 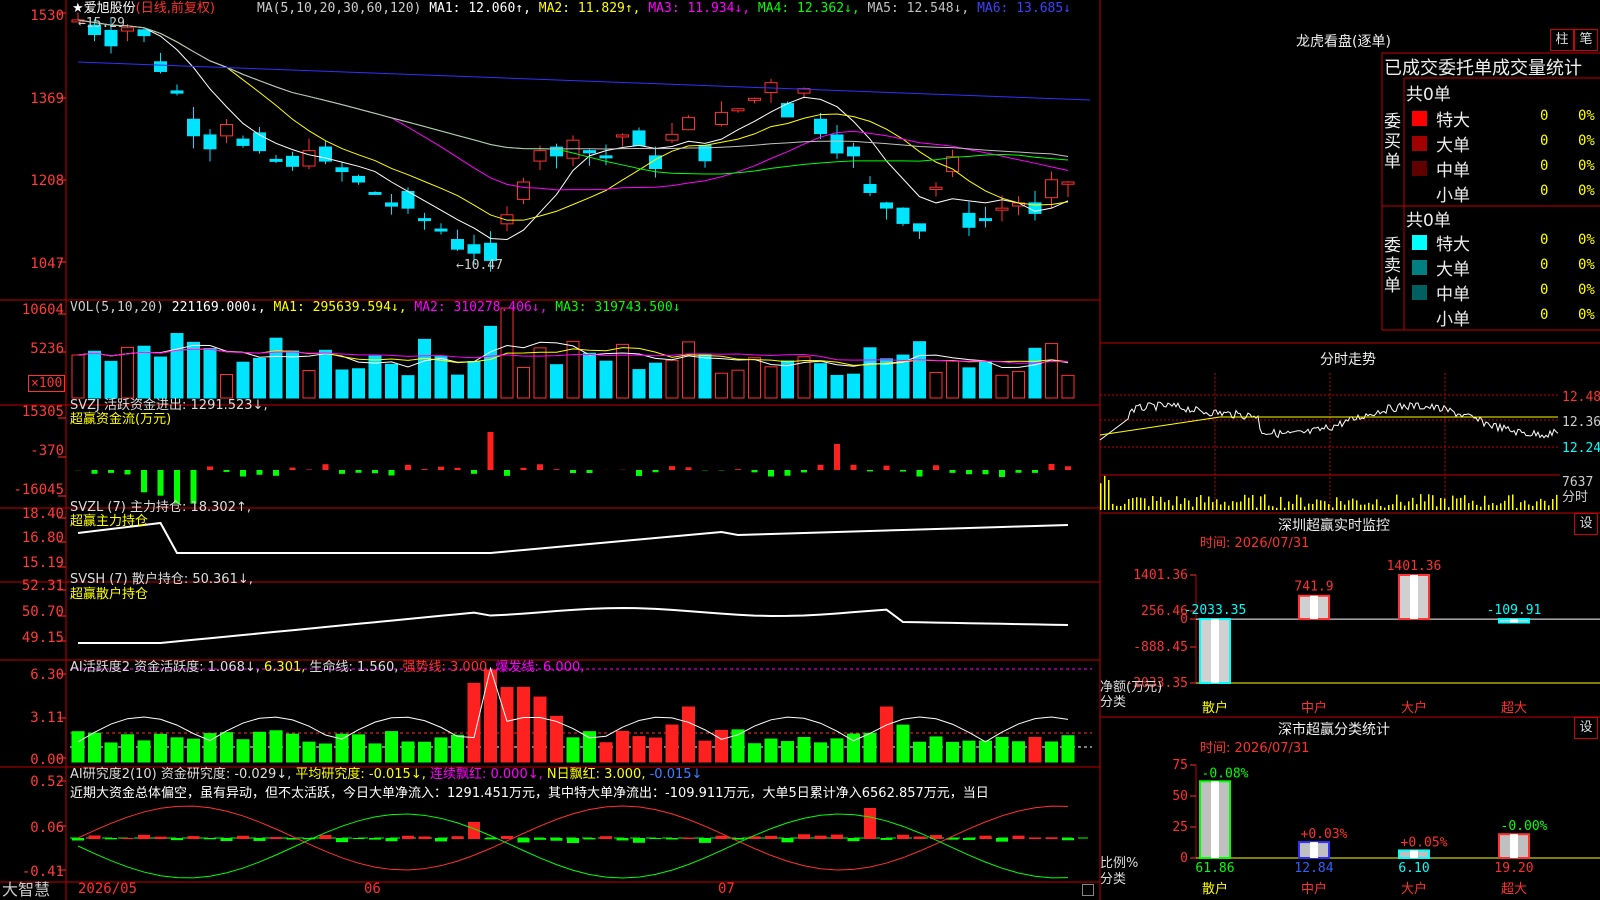 I want to click on ai-active-tick: 0.00, so click(x=47, y=760).